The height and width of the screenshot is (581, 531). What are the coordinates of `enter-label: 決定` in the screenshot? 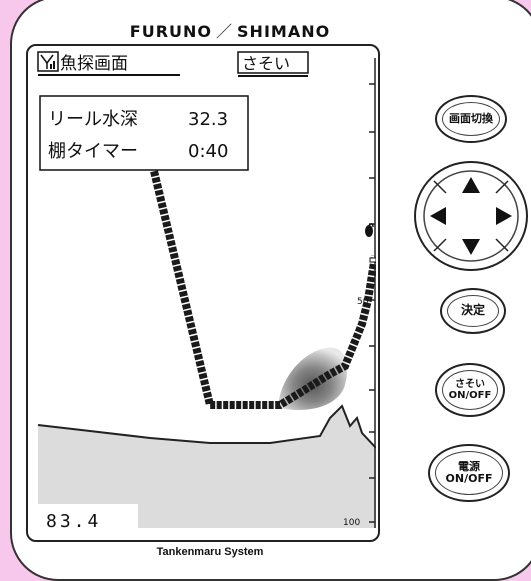 It's located at (472, 310).